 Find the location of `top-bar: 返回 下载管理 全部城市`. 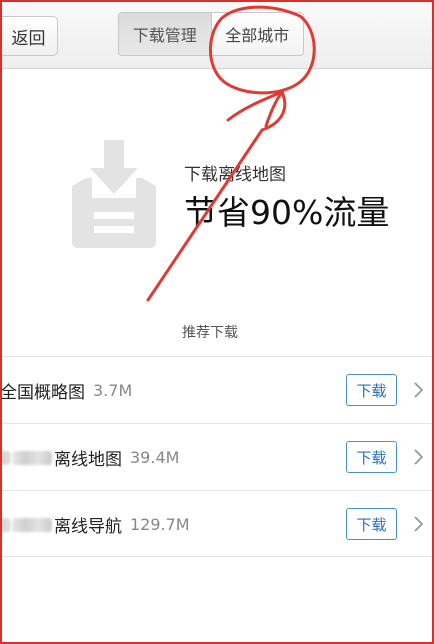

top-bar: 返回 下载管理 全部城市 is located at coordinates (217, 34).